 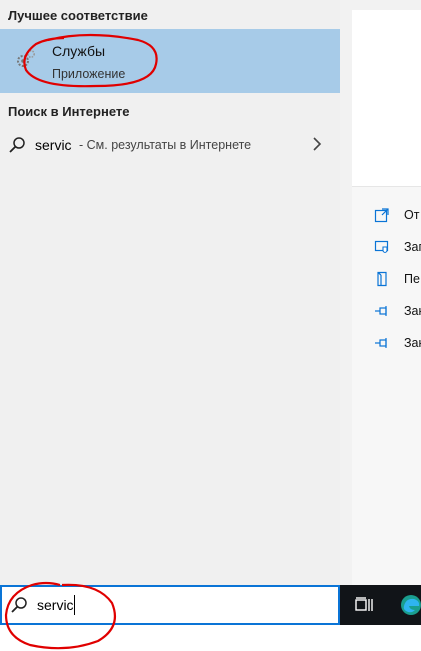 What do you see at coordinates (364, 607) in the screenshot?
I see `task-view-icon` at bounding box center [364, 607].